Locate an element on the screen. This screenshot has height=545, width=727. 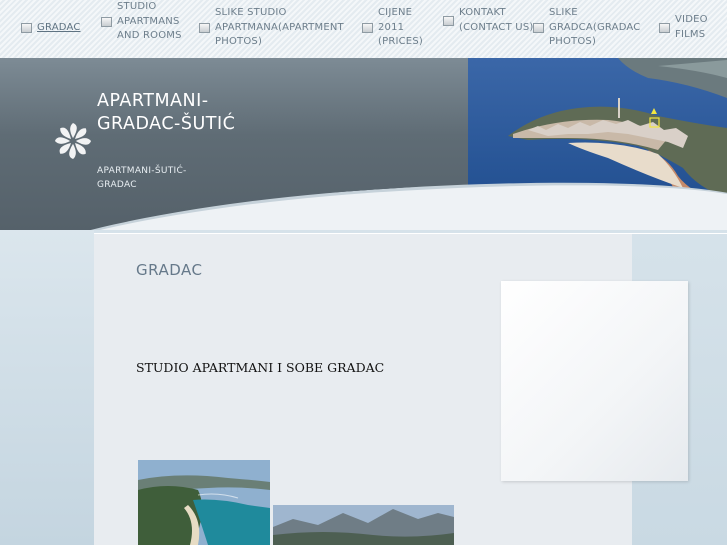
site-subtitle: APARTMANI-ŠUTIĆ-GRADAC is located at coordinates (142, 178).